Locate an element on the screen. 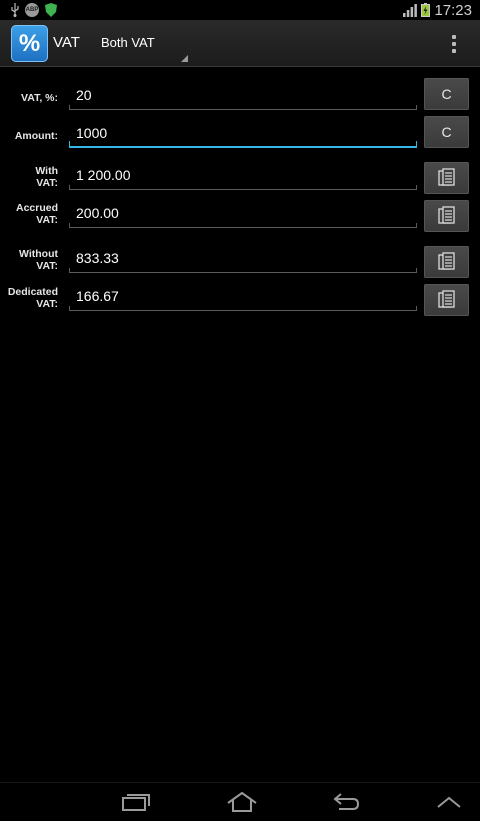 This screenshot has height=821, width=480. recent-apps-icon is located at coordinates (136, 802).